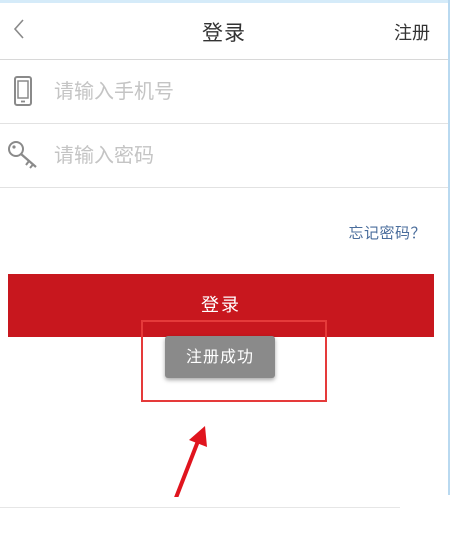 Image resolution: width=450 pixels, height=550 pixels. What do you see at coordinates (239, 91) in the screenshot?
I see `phone-input` at bounding box center [239, 91].